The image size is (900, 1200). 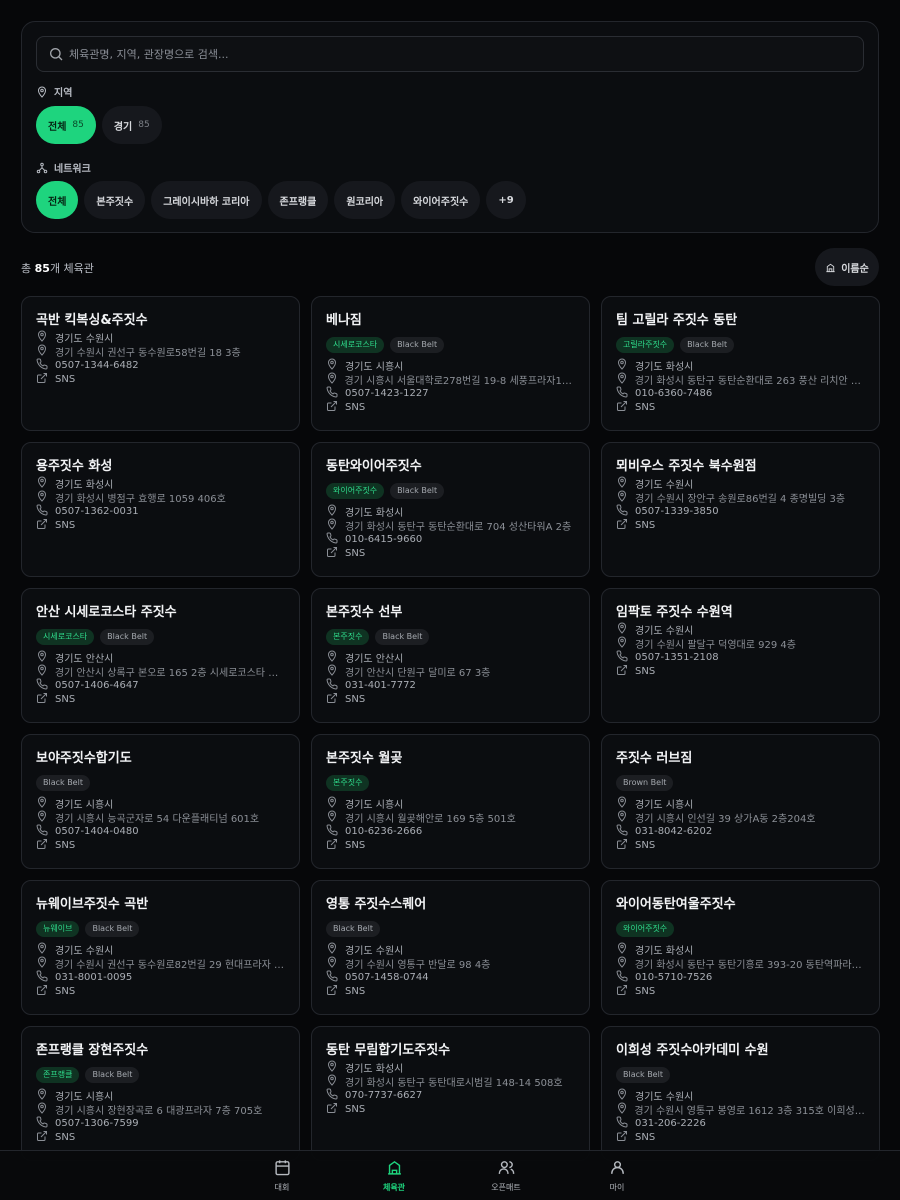 What do you see at coordinates (160, 684) in the screenshot?
I see `phone-row: 0507-1406-4647` at bounding box center [160, 684].